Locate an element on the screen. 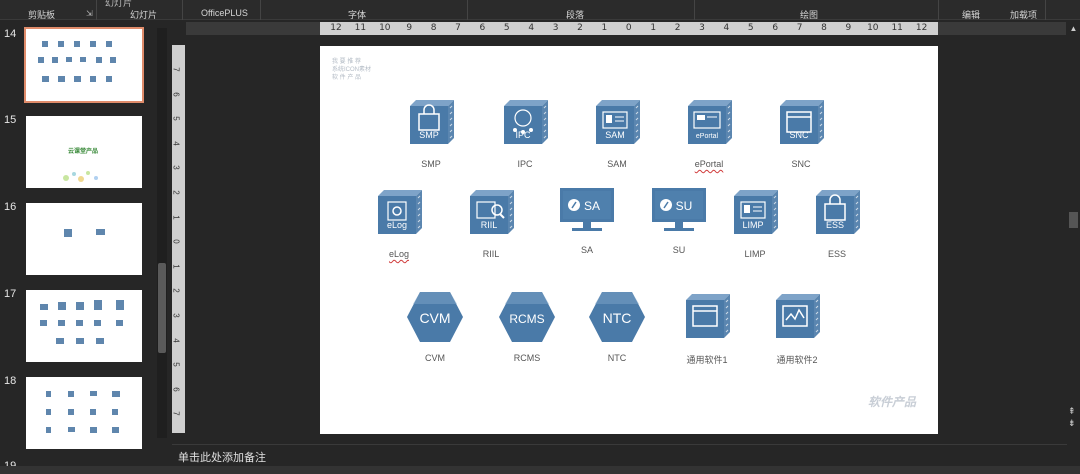 This screenshot has width=1080, height=474. product-cube-log-icon: eLog is located at coordinates (399, 215).